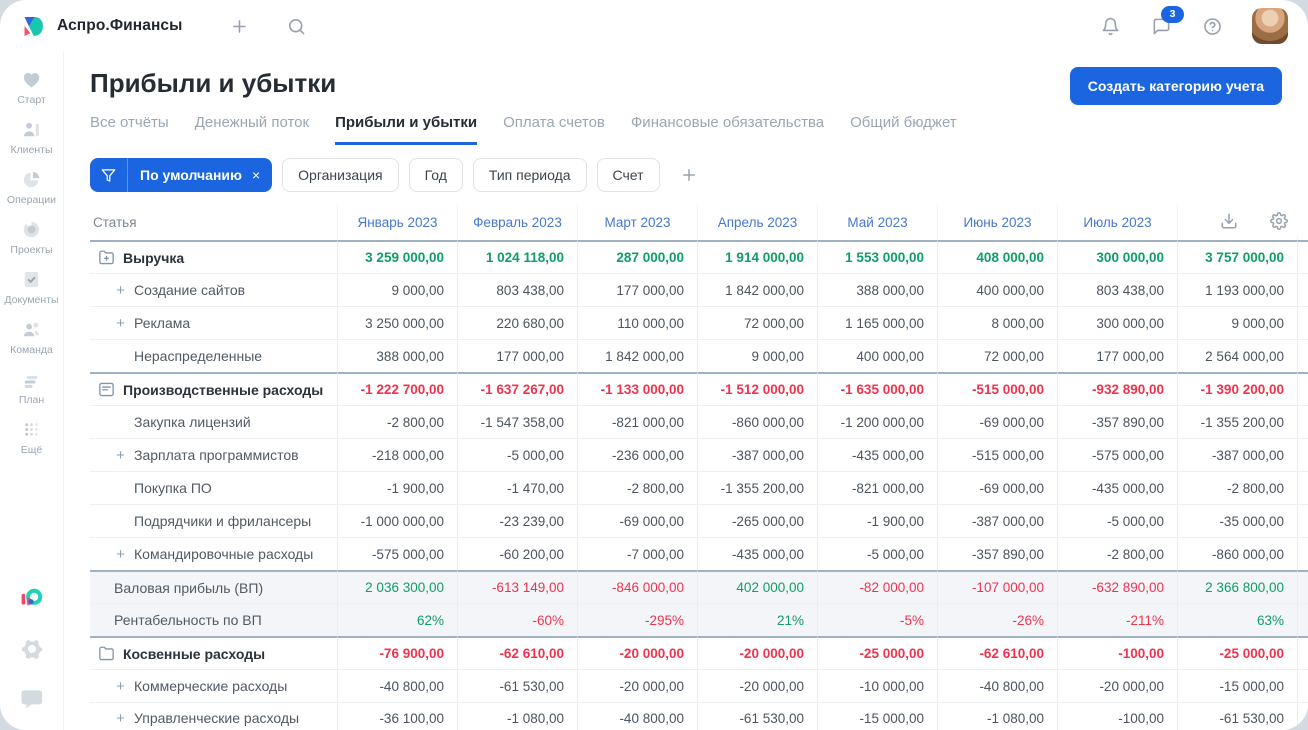  What do you see at coordinates (517, 388) in the screenshot?
I see `cell-value: -1 637 267,00` at bounding box center [517, 388].